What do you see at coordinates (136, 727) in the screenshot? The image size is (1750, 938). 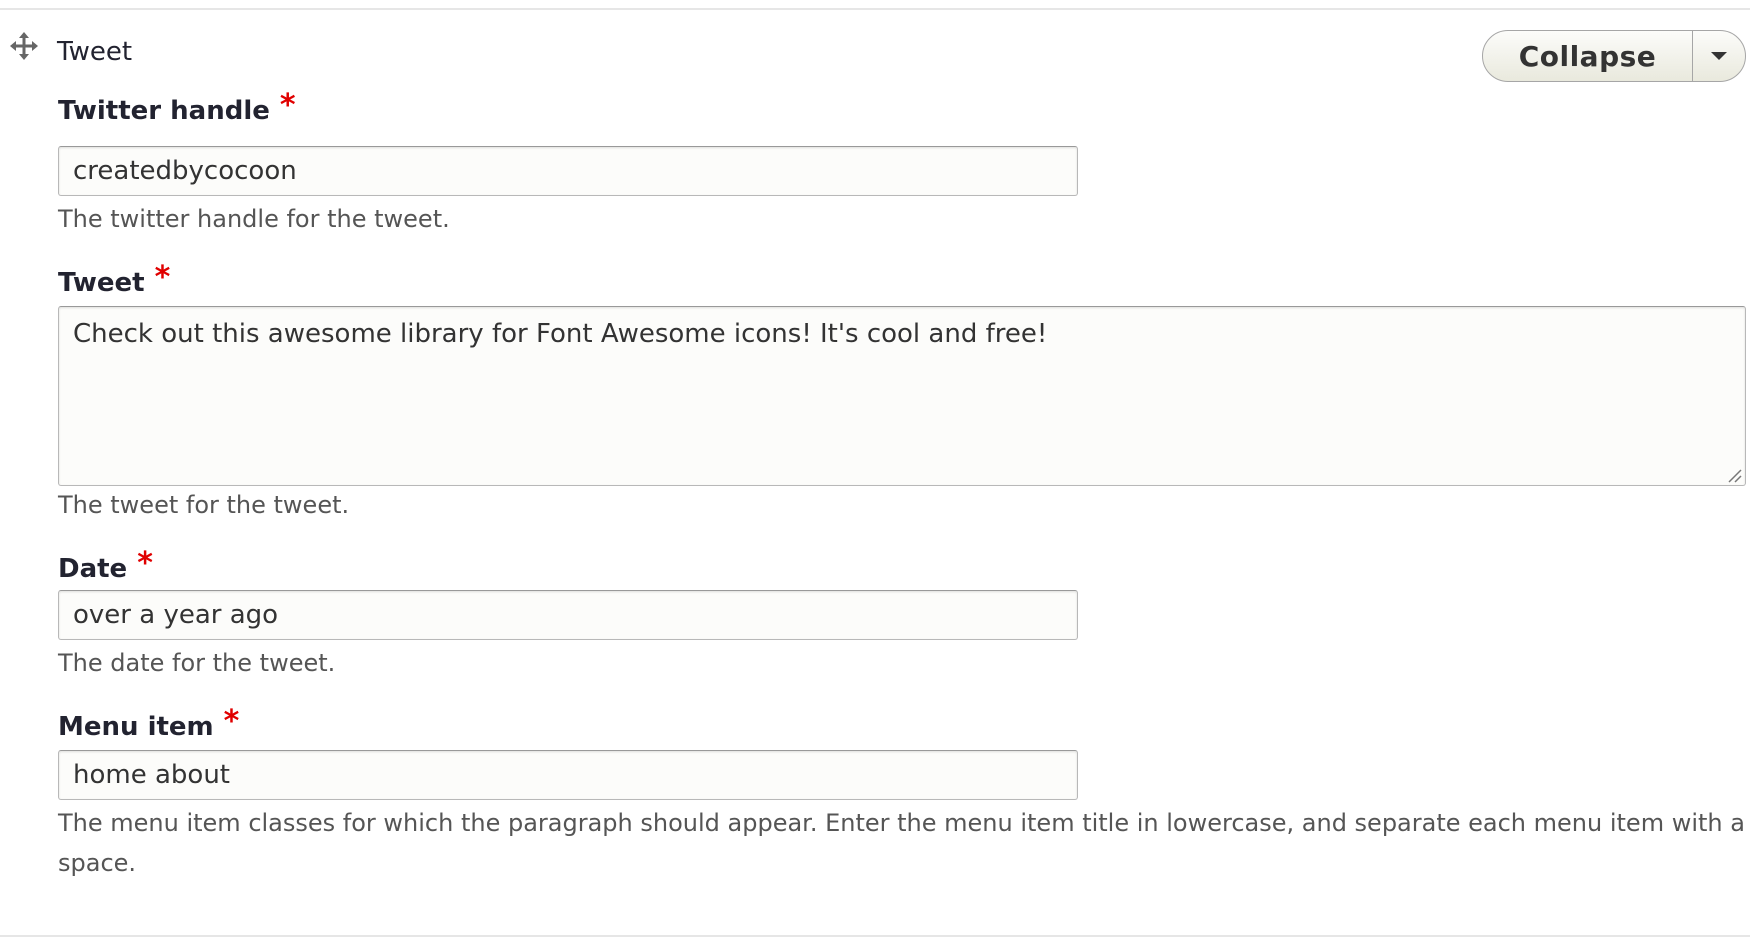 I see `menu-item-label-text: Menu item` at bounding box center [136, 727].